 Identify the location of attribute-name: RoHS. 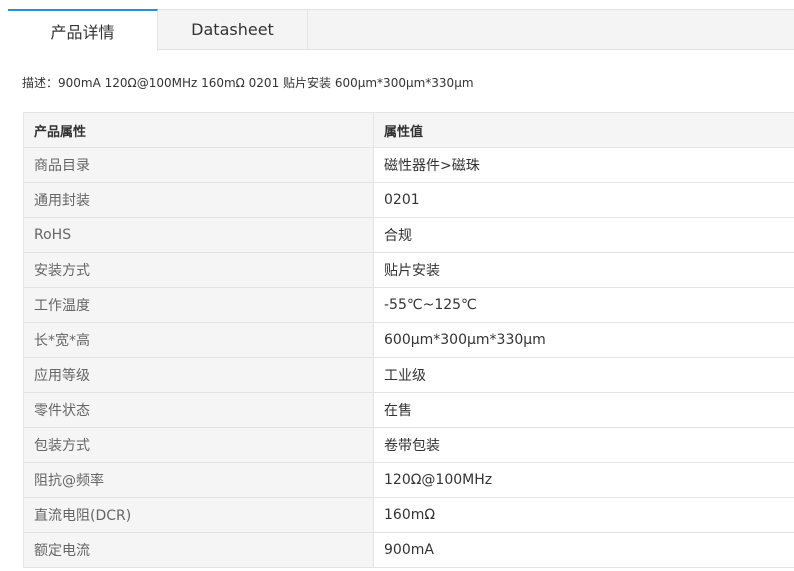
(198, 235).